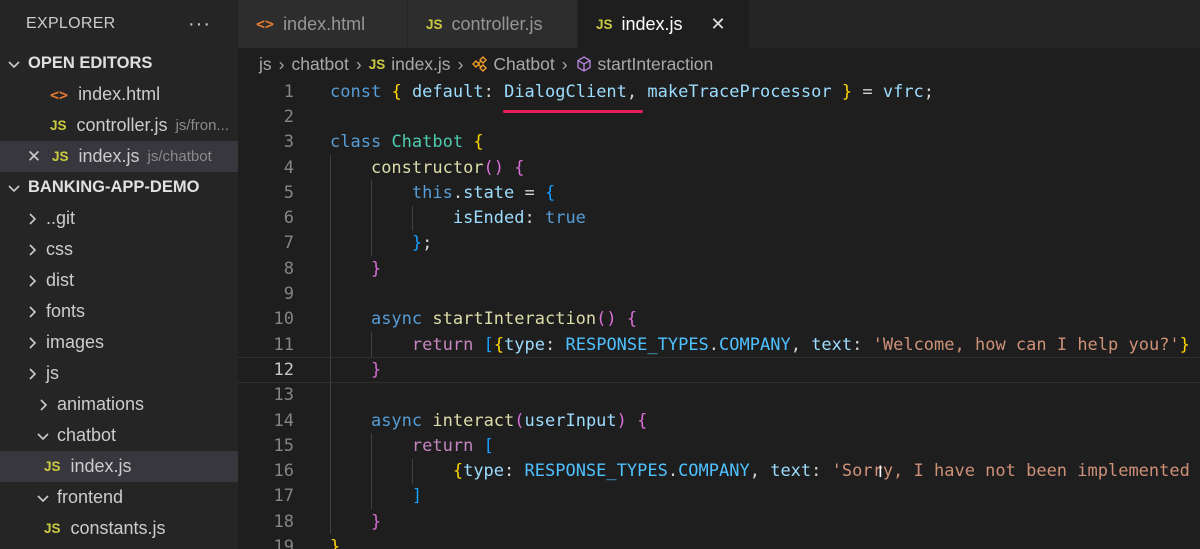 The height and width of the screenshot is (549, 1200). Describe the element at coordinates (719, 192) in the screenshot. I see `code-line: 5 this.state = {` at that location.